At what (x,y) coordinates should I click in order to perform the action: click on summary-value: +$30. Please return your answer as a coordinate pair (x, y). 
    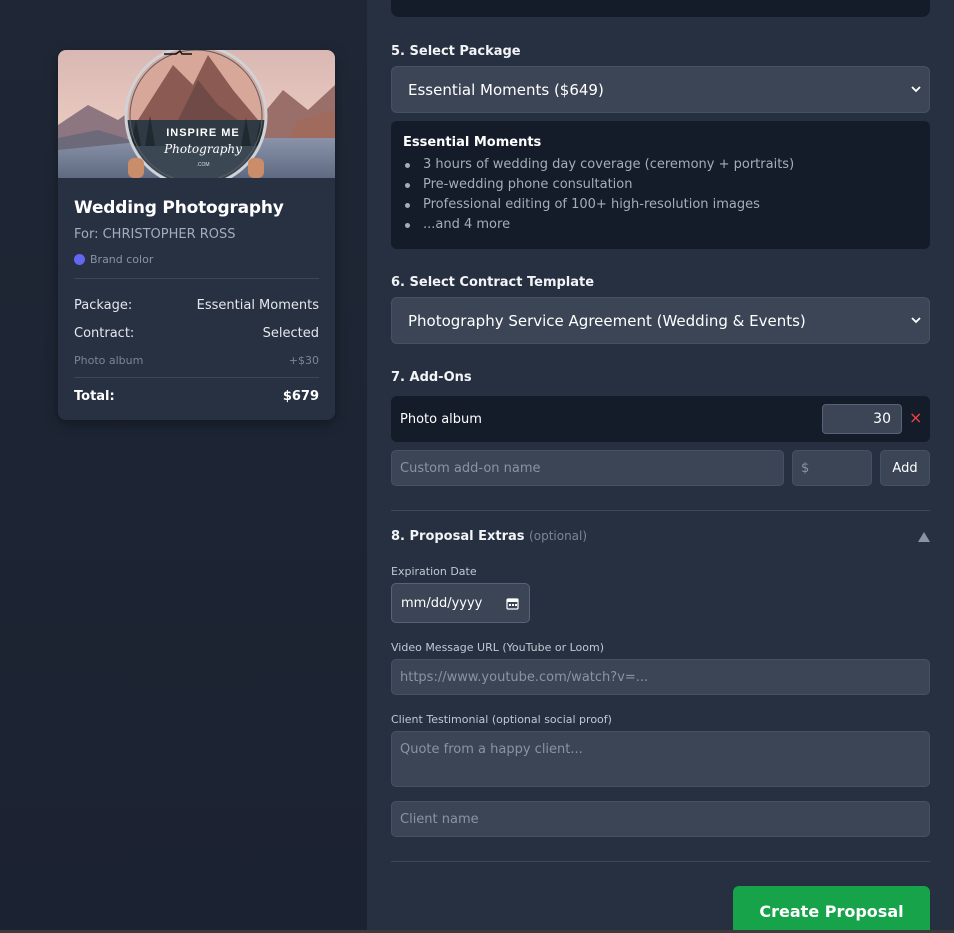
    Looking at the image, I should click on (303, 360).